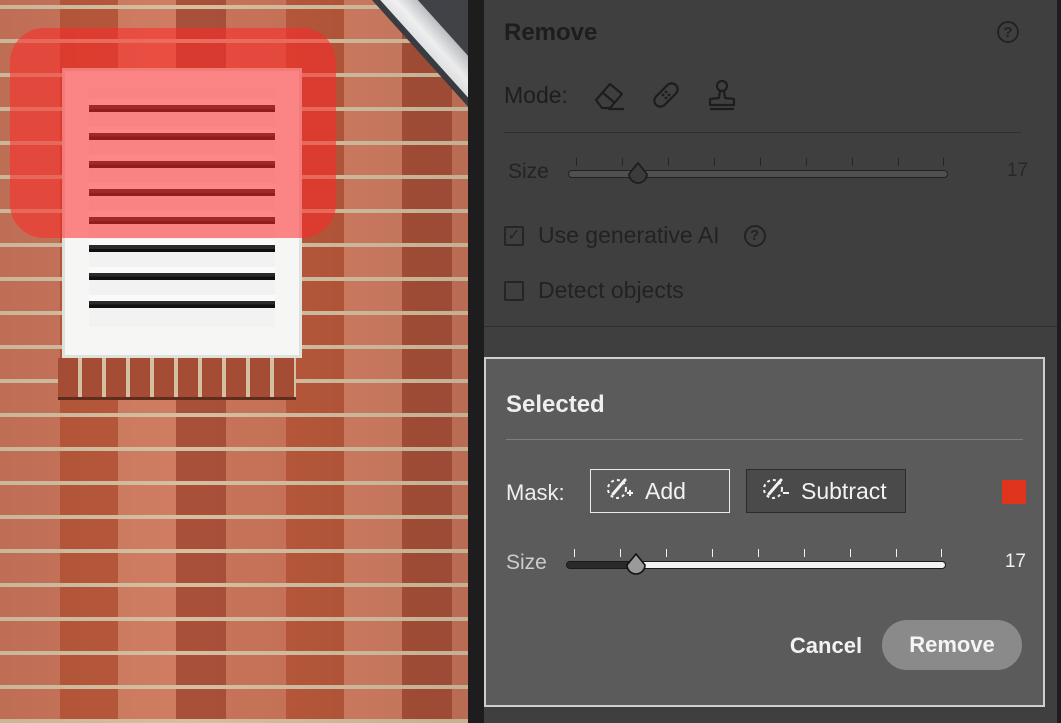 The width and height of the screenshot is (1061, 723). Describe the element at coordinates (514, 290) in the screenshot. I see `detect-objects-checkbox` at that location.